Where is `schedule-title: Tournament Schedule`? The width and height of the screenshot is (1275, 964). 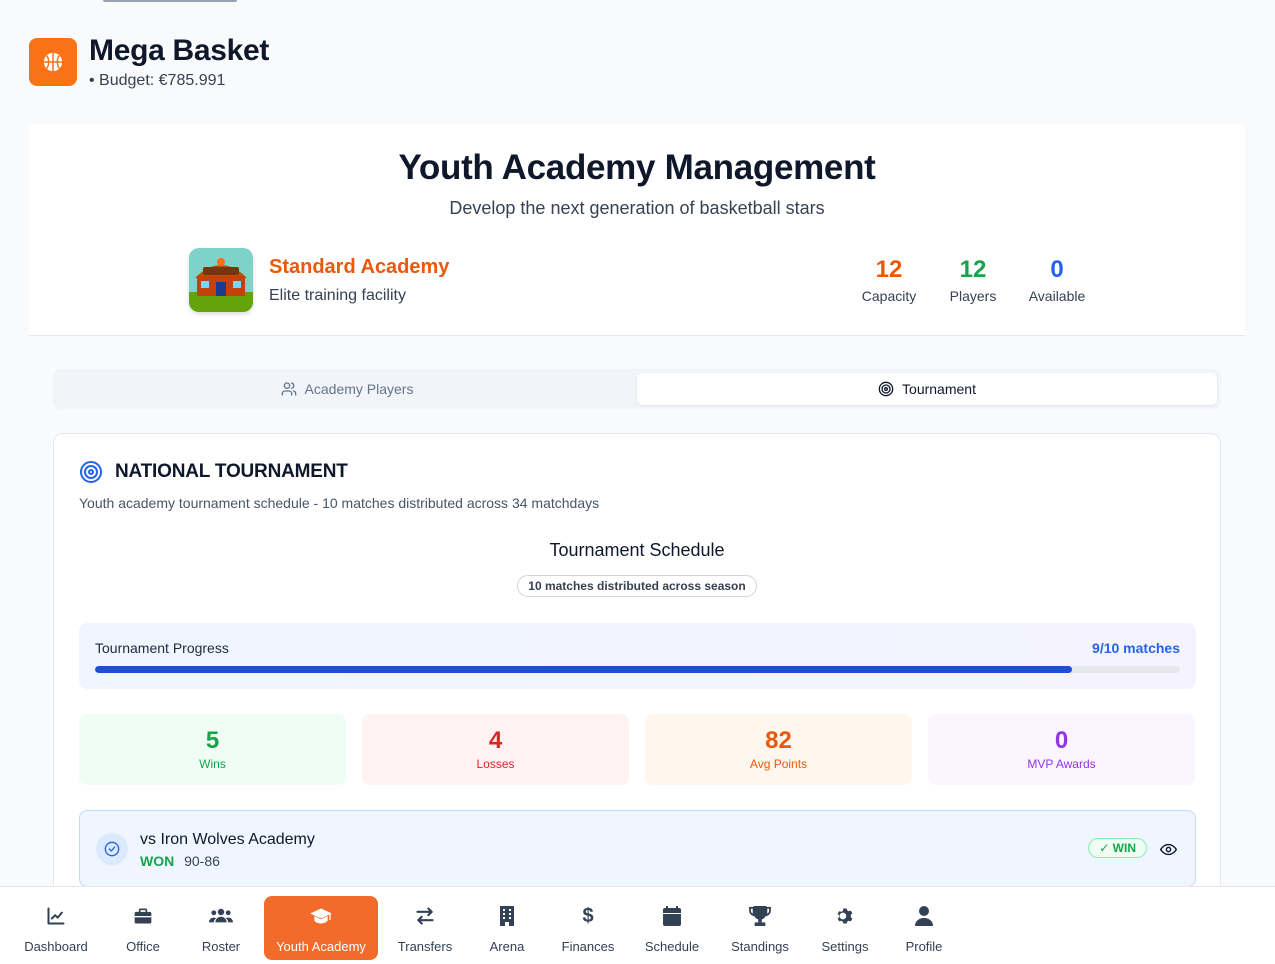
schedule-title: Tournament Schedule is located at coordinates (637, 550).